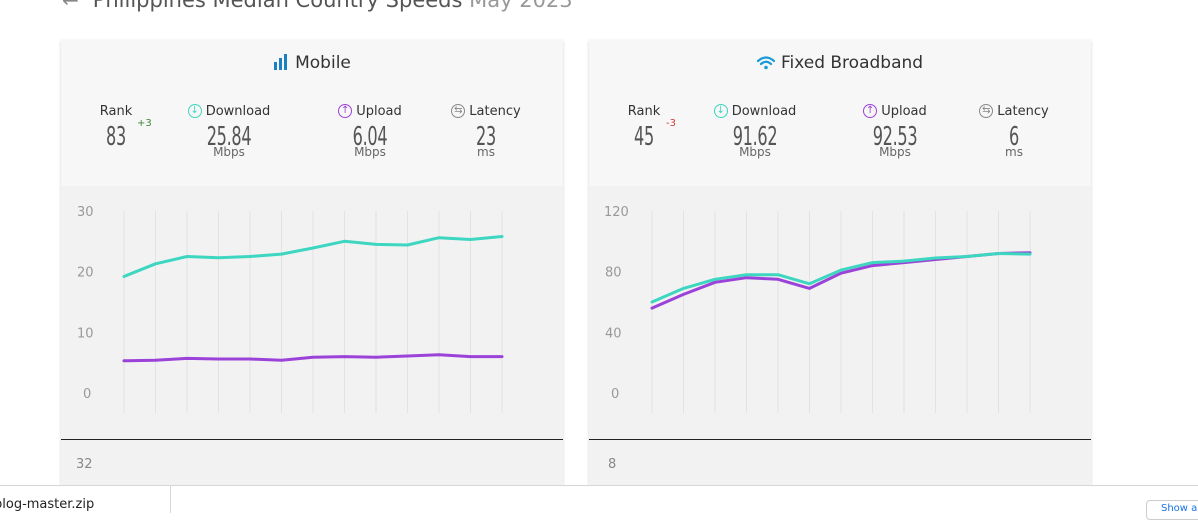 Image resolution: width=1198 pixels, height=520 pixels. I want to click on y-tick-label: 120, so click(616, 212).